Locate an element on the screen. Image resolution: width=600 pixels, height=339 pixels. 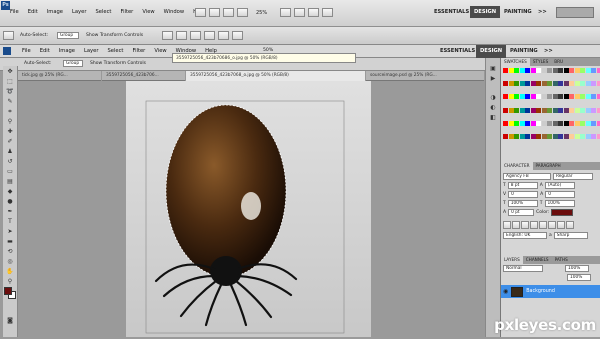
healing-tool-icon: ✚ is located at coordinates (10, 131).